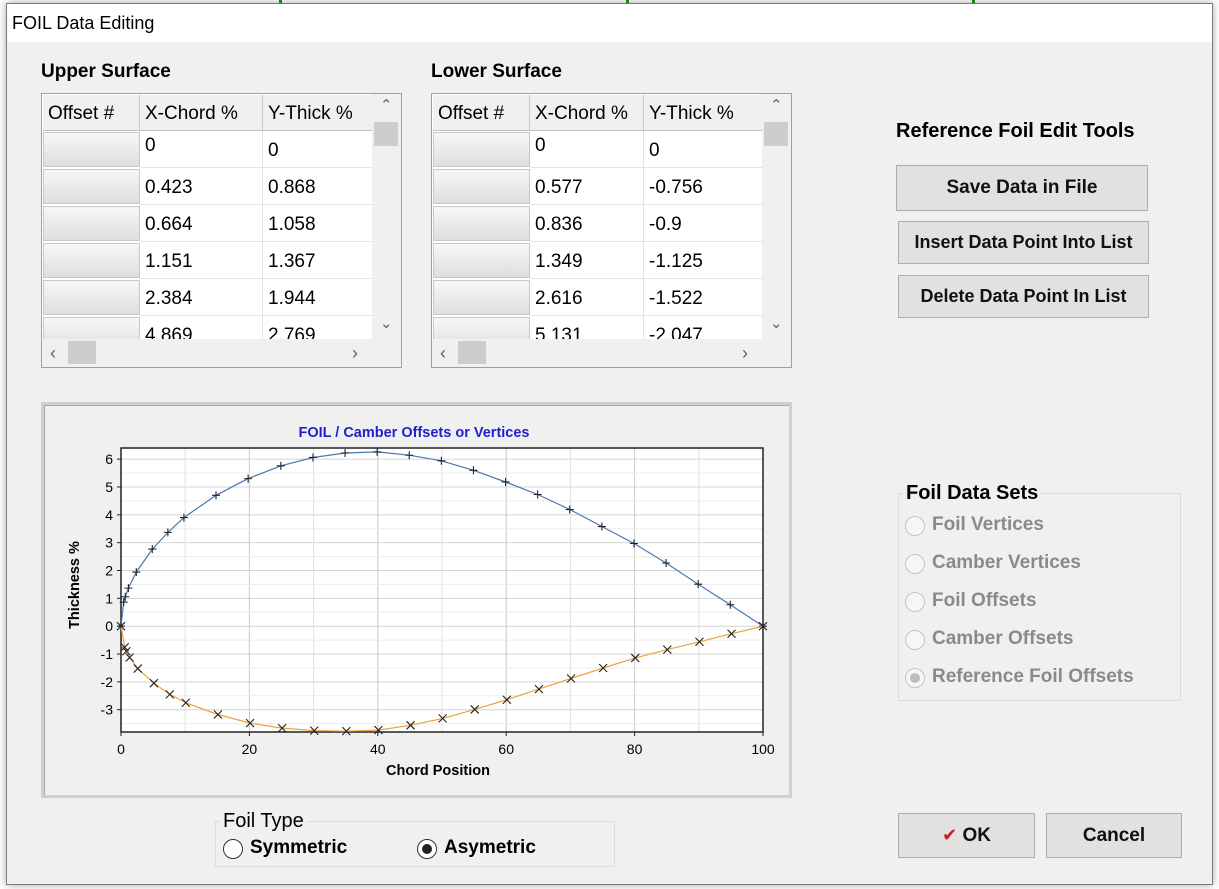  I want to click on radio-dot, so click(427, 849).